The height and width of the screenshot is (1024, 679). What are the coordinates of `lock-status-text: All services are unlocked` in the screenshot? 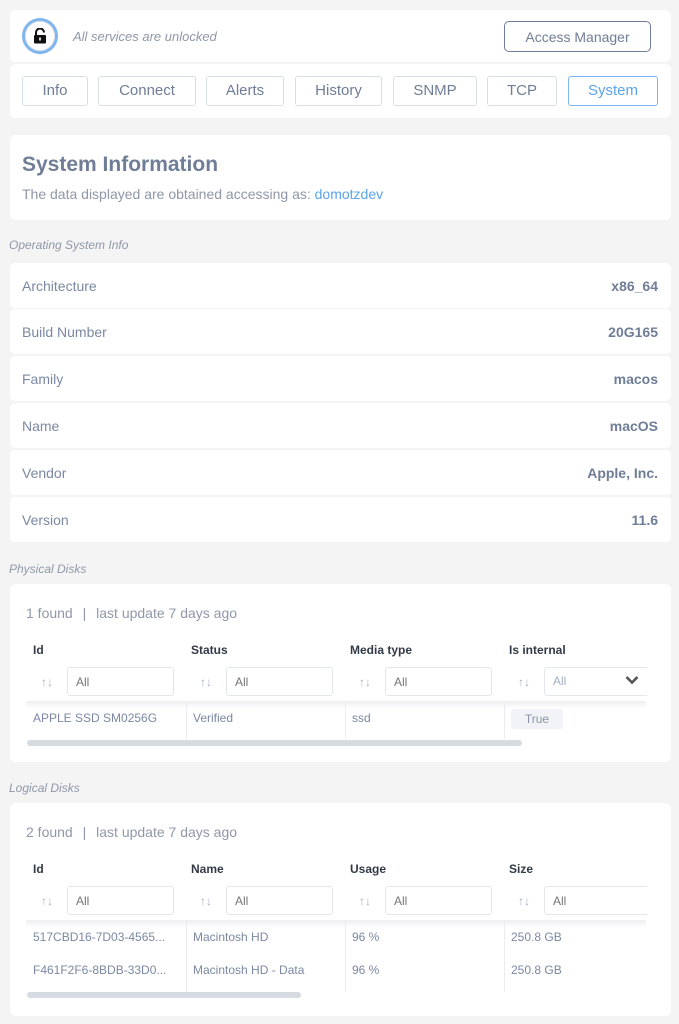 It's located at (145, 36).